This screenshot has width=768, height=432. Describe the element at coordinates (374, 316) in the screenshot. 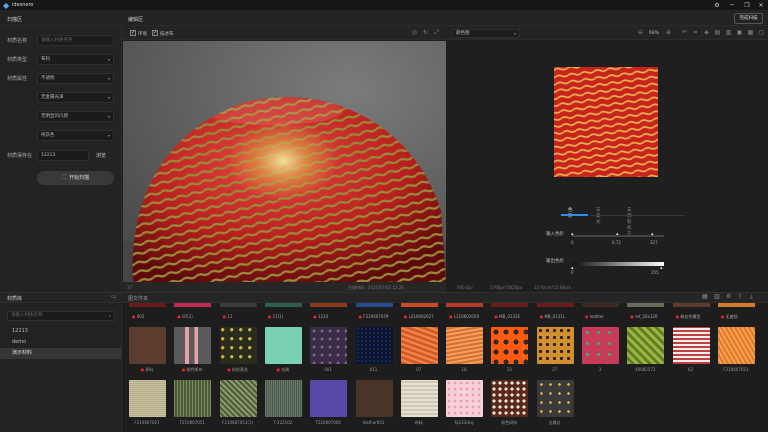

I see `thumbnail-label: ● F210607079` at that location.